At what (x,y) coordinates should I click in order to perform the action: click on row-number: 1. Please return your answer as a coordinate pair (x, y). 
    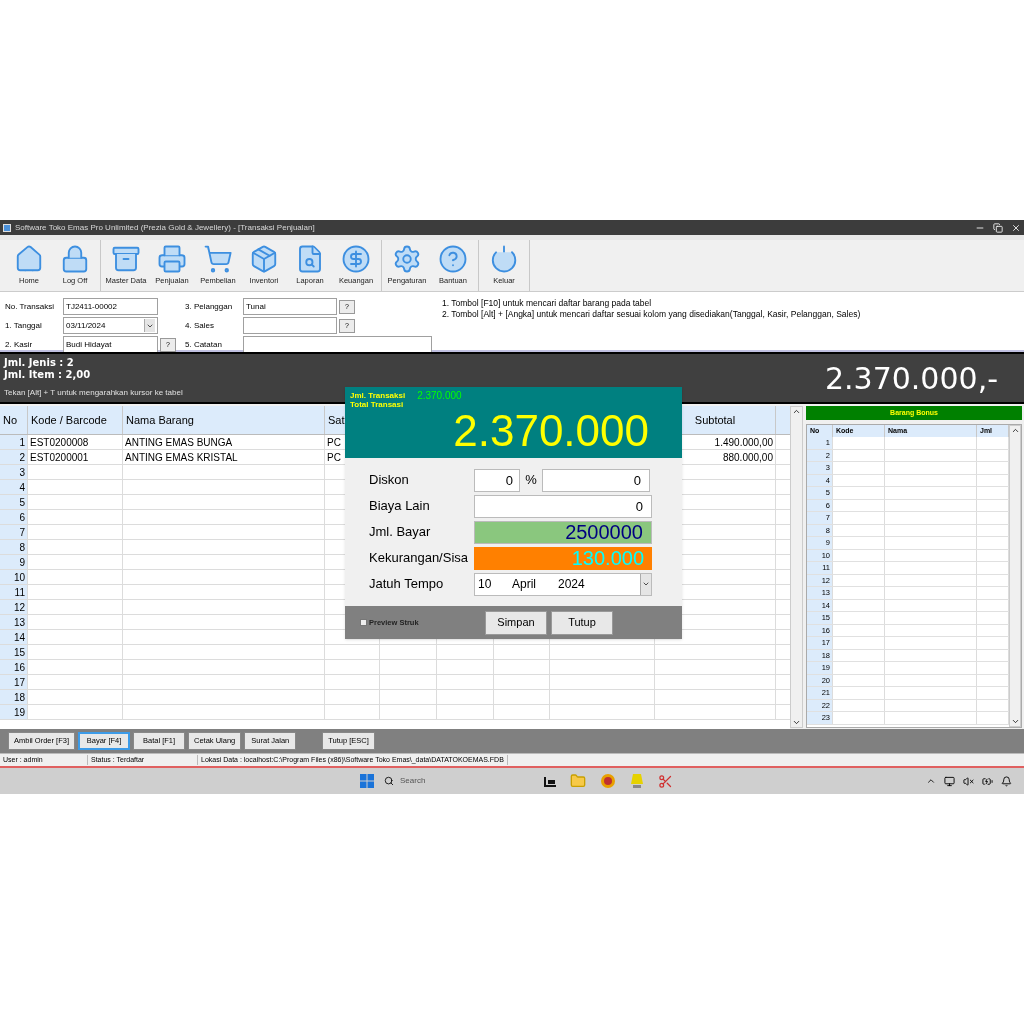
    Looking at the image, I should click on (22, 442).